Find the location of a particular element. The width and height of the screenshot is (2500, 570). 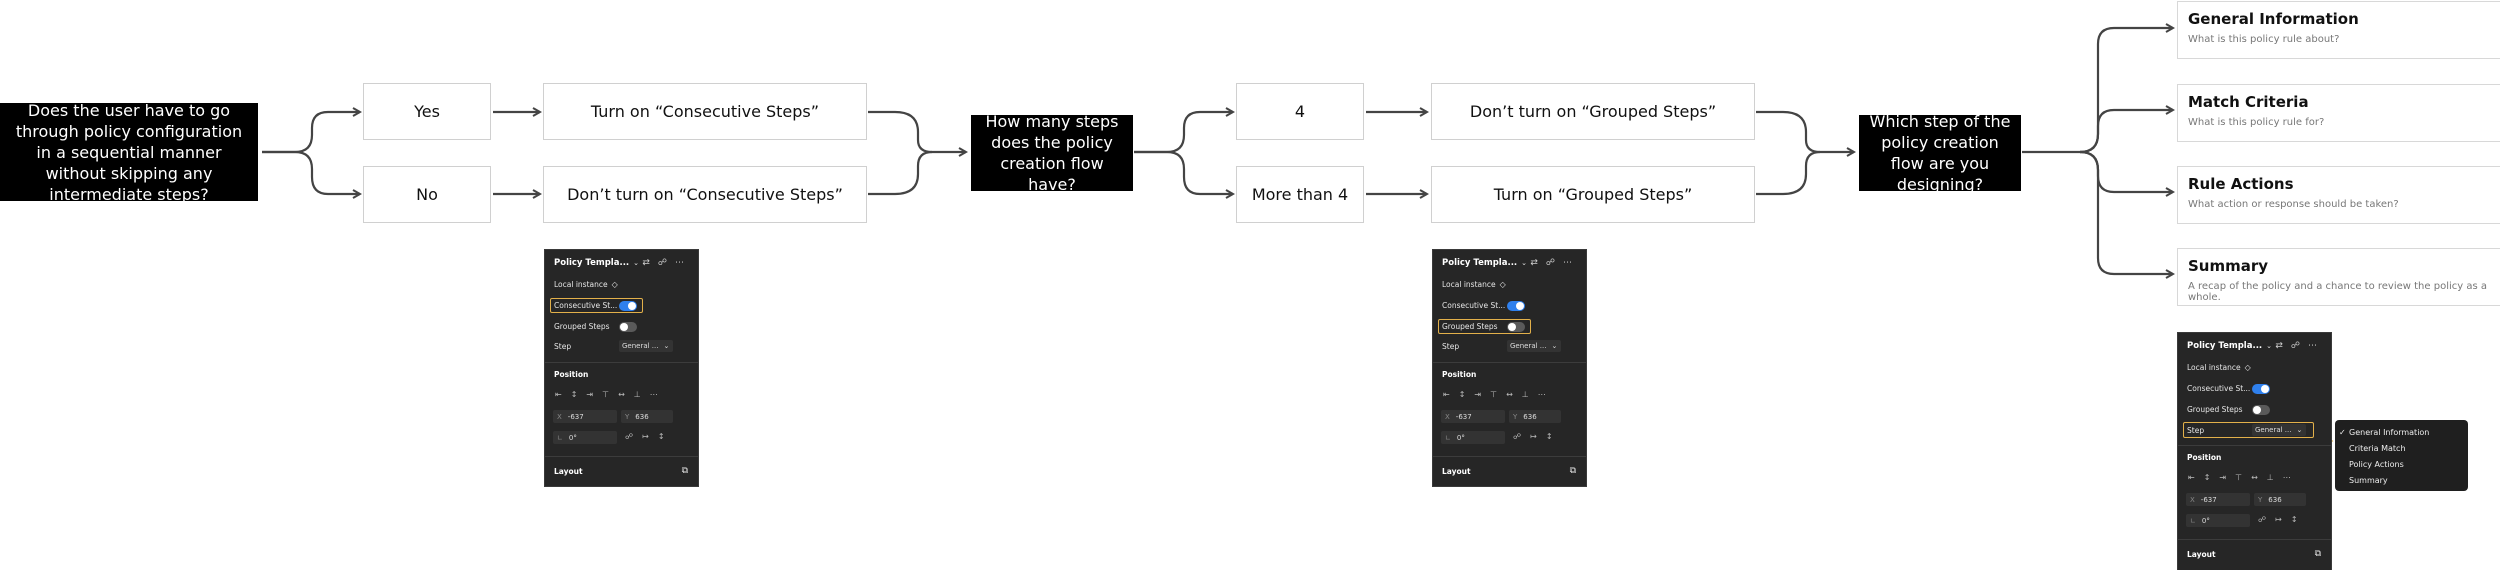

card-subtitle: What is this policy rule about? is located at coordinates (2264, 39).